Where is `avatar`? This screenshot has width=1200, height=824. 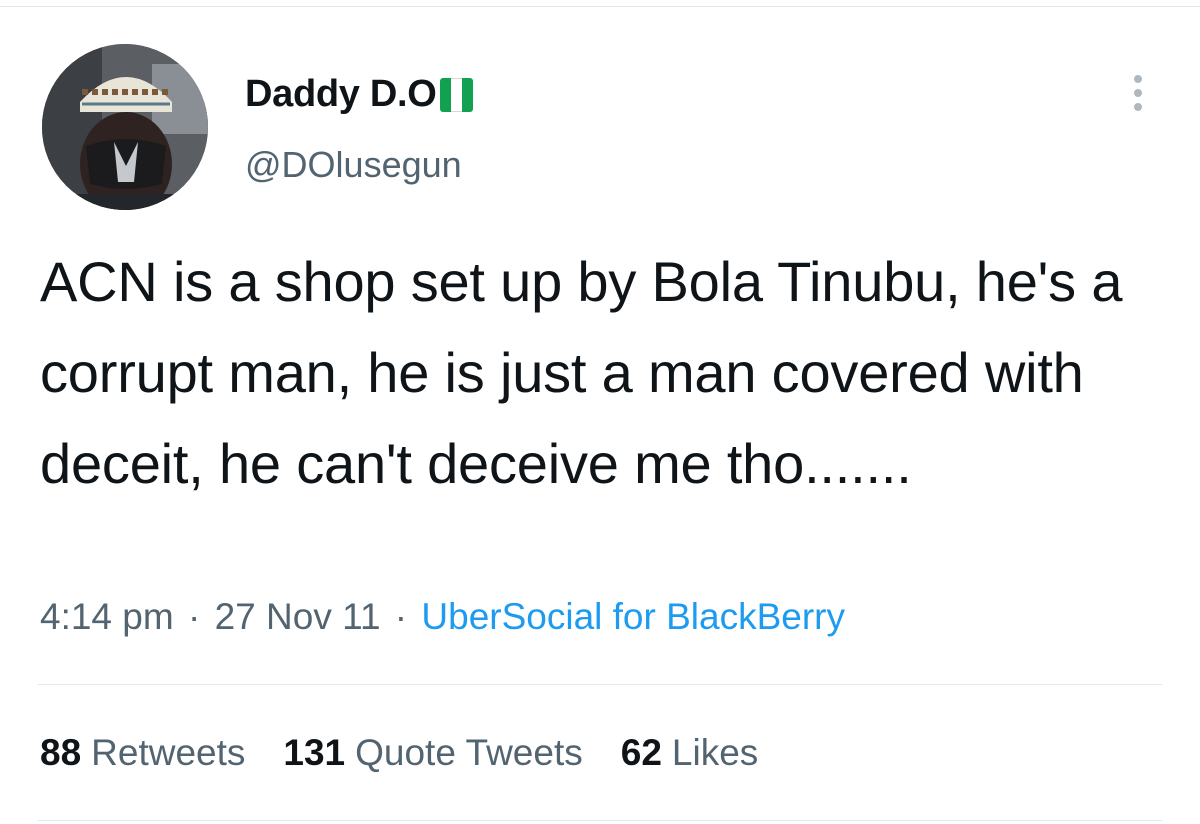 avatar is located at coordinates (125, 127).